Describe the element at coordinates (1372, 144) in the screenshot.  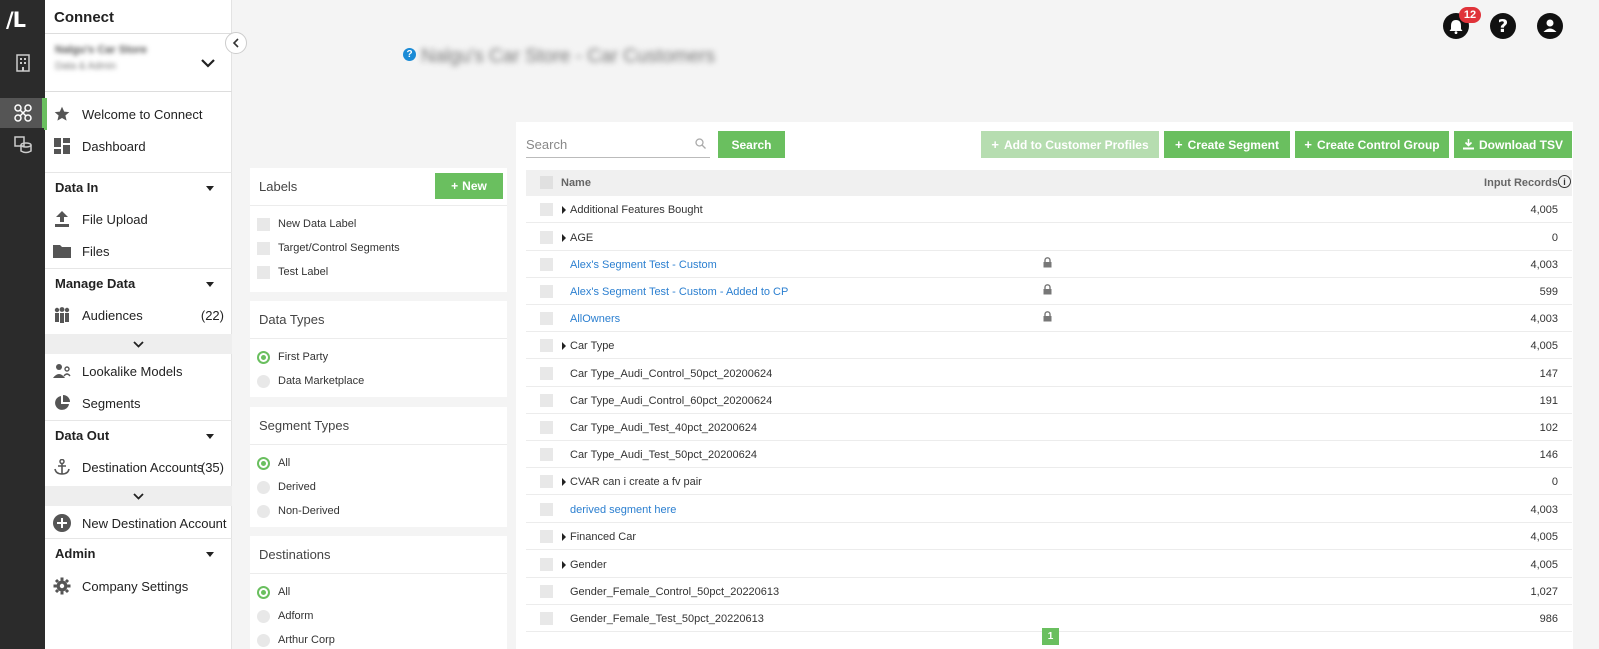
I see `create-control-group-button: + Create Control Group` at that location.